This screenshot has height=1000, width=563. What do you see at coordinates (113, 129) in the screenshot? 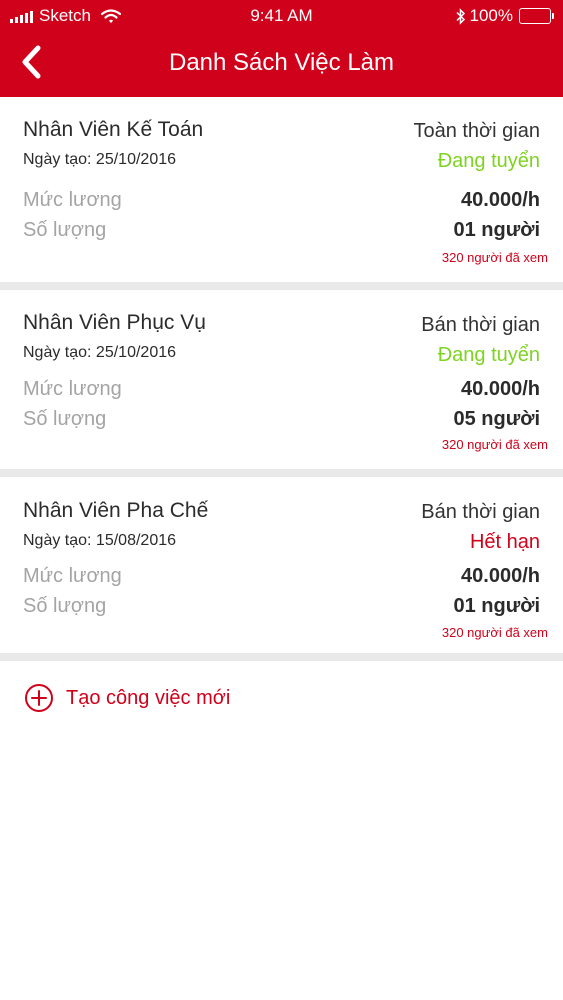
I see `job-title: Nhân Viên Kế Toán` at bounding box center [113, 129].